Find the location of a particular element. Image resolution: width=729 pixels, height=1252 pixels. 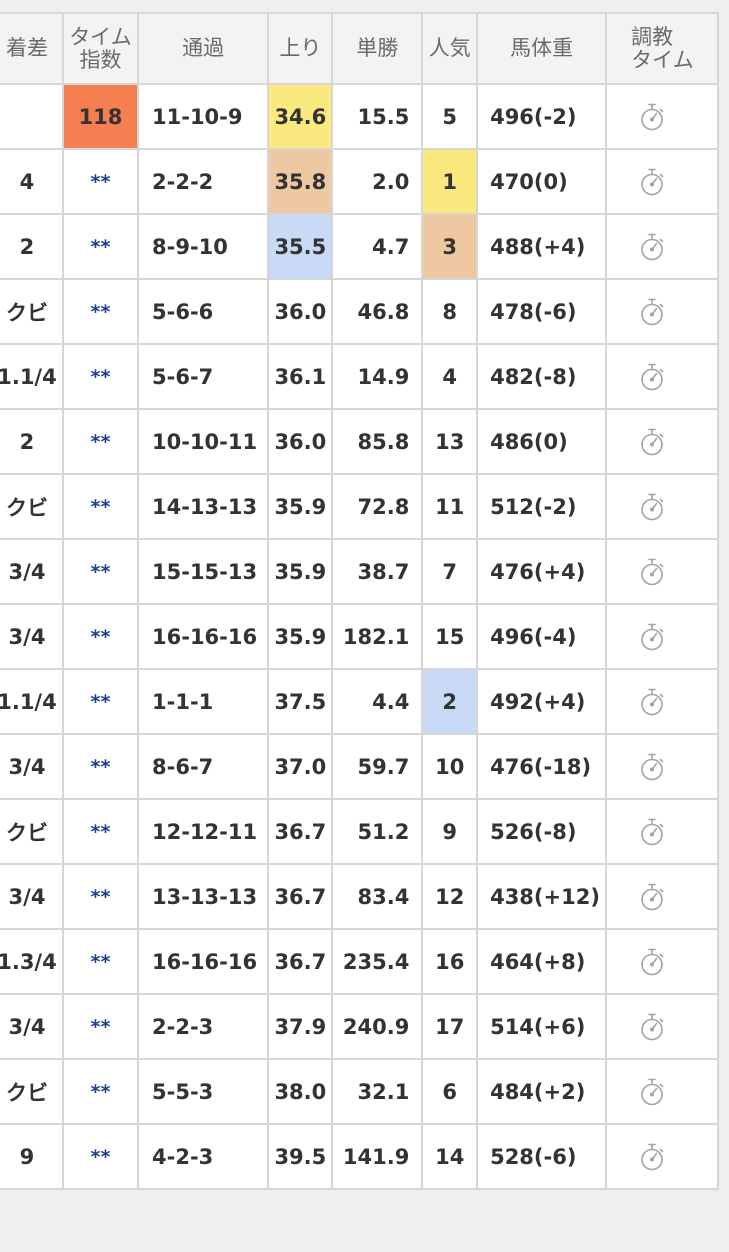

cell-diff: 2 is located at coordinates (32, 441).